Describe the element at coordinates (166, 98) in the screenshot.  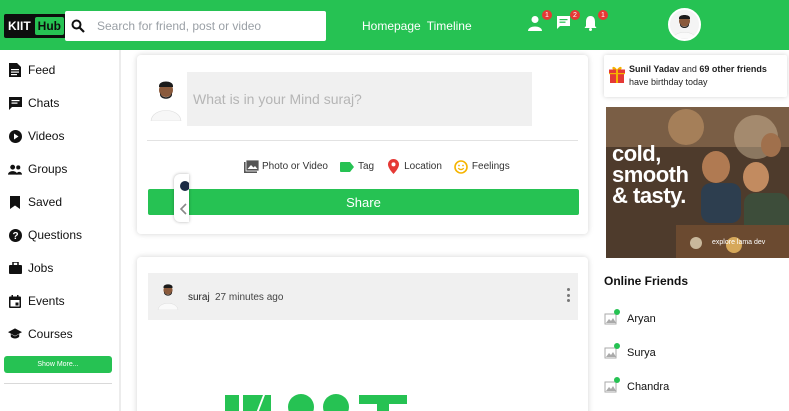
I see `composer-avatar` at that location.